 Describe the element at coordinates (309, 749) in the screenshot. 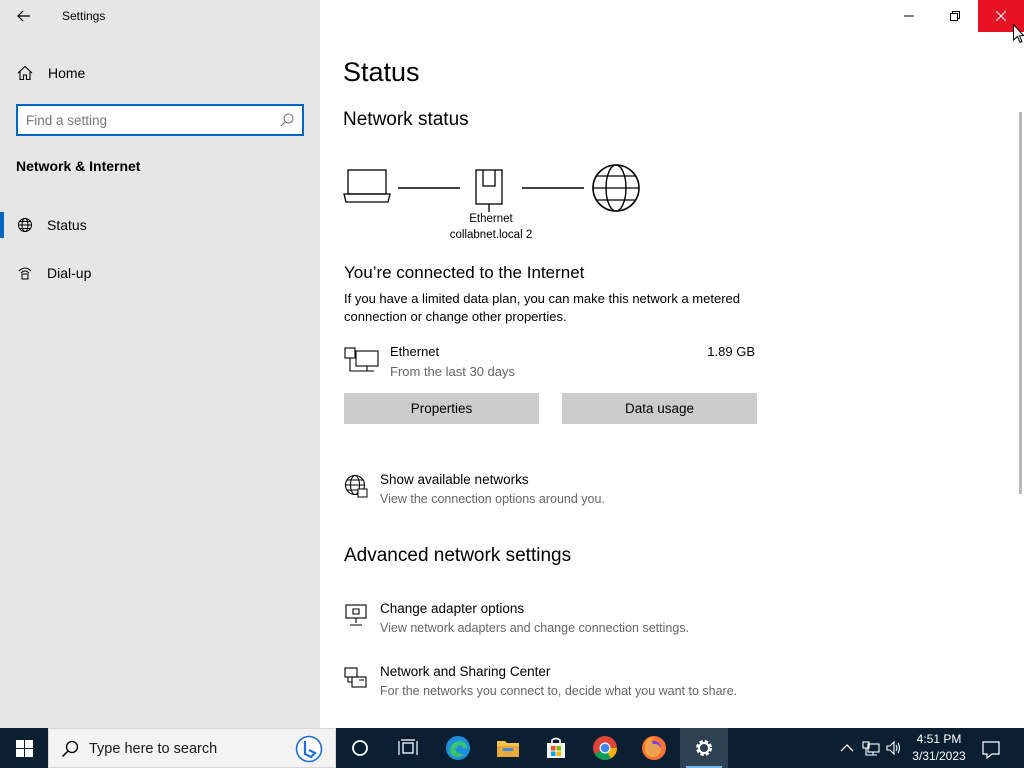

I see `bing-icon` at that location.